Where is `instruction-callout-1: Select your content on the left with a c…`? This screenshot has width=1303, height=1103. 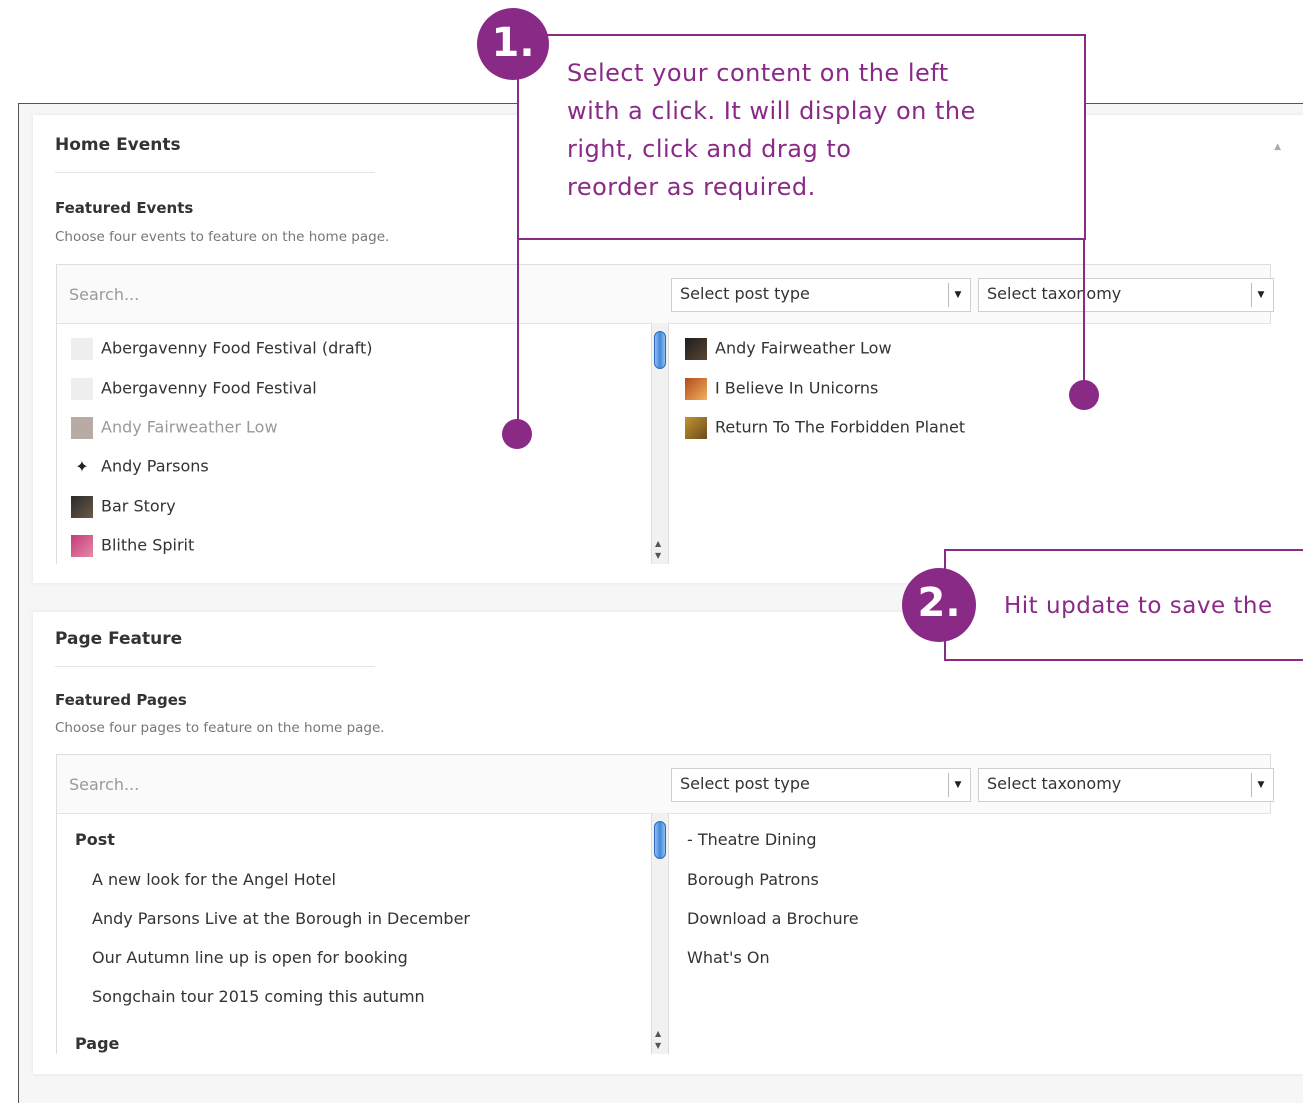
instruction-callout-1: Select your content on the left with a c… is located at coordinates (801, 137).